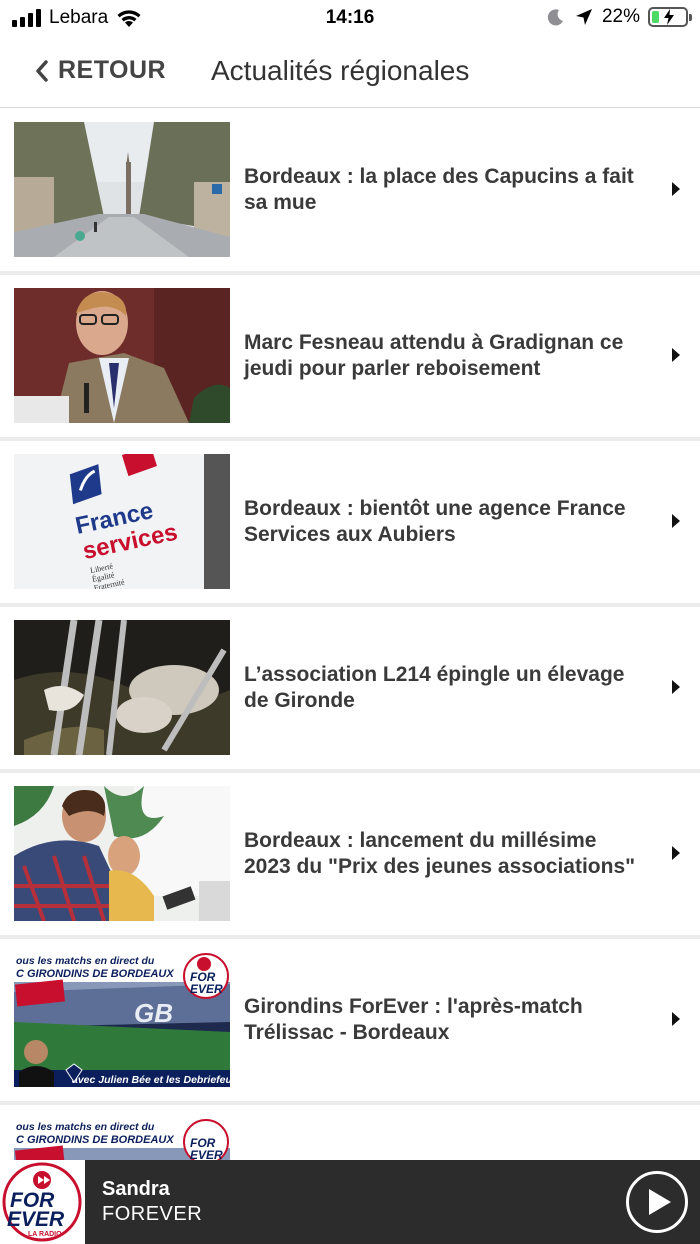 The image size is (700, 1244). What do you see at coordinates (340, 70) in the screenshot?
I see `page-title: Actualités régionales` at bounding box center [340, 70].